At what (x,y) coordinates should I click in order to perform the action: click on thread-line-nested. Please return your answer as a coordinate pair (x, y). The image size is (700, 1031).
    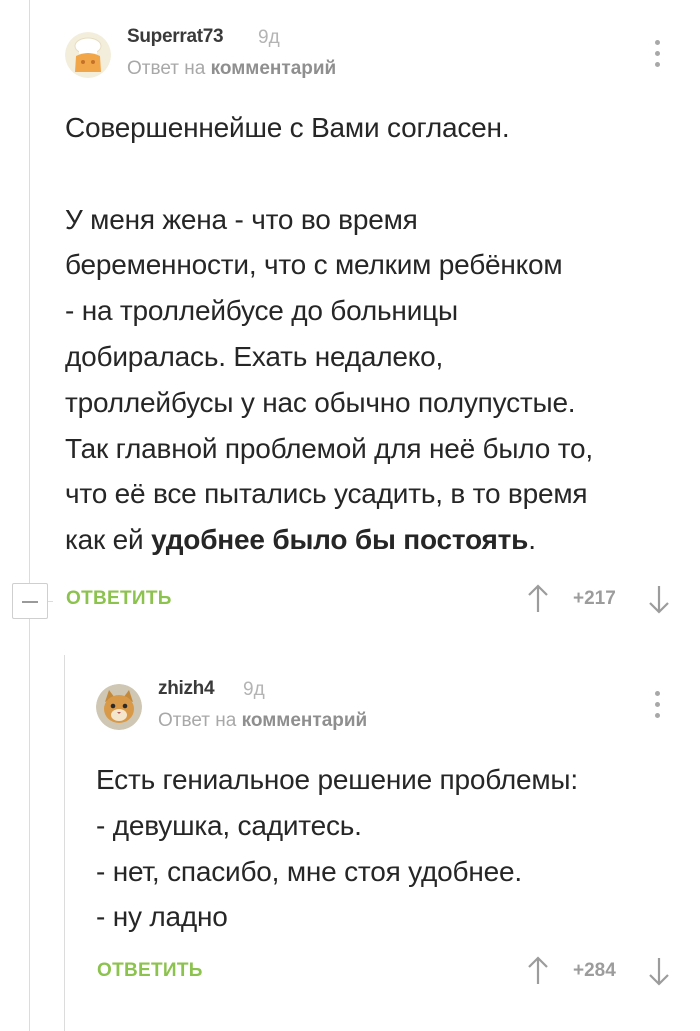
    Looking at the image, I should click on (64, 843).